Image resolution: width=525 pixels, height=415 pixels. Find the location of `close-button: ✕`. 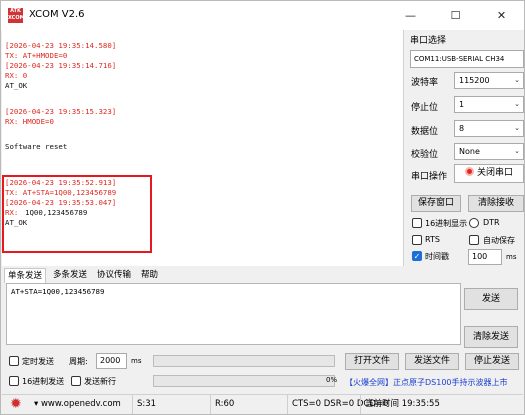

close-button: ✕ is located at coordinates (501, 15).